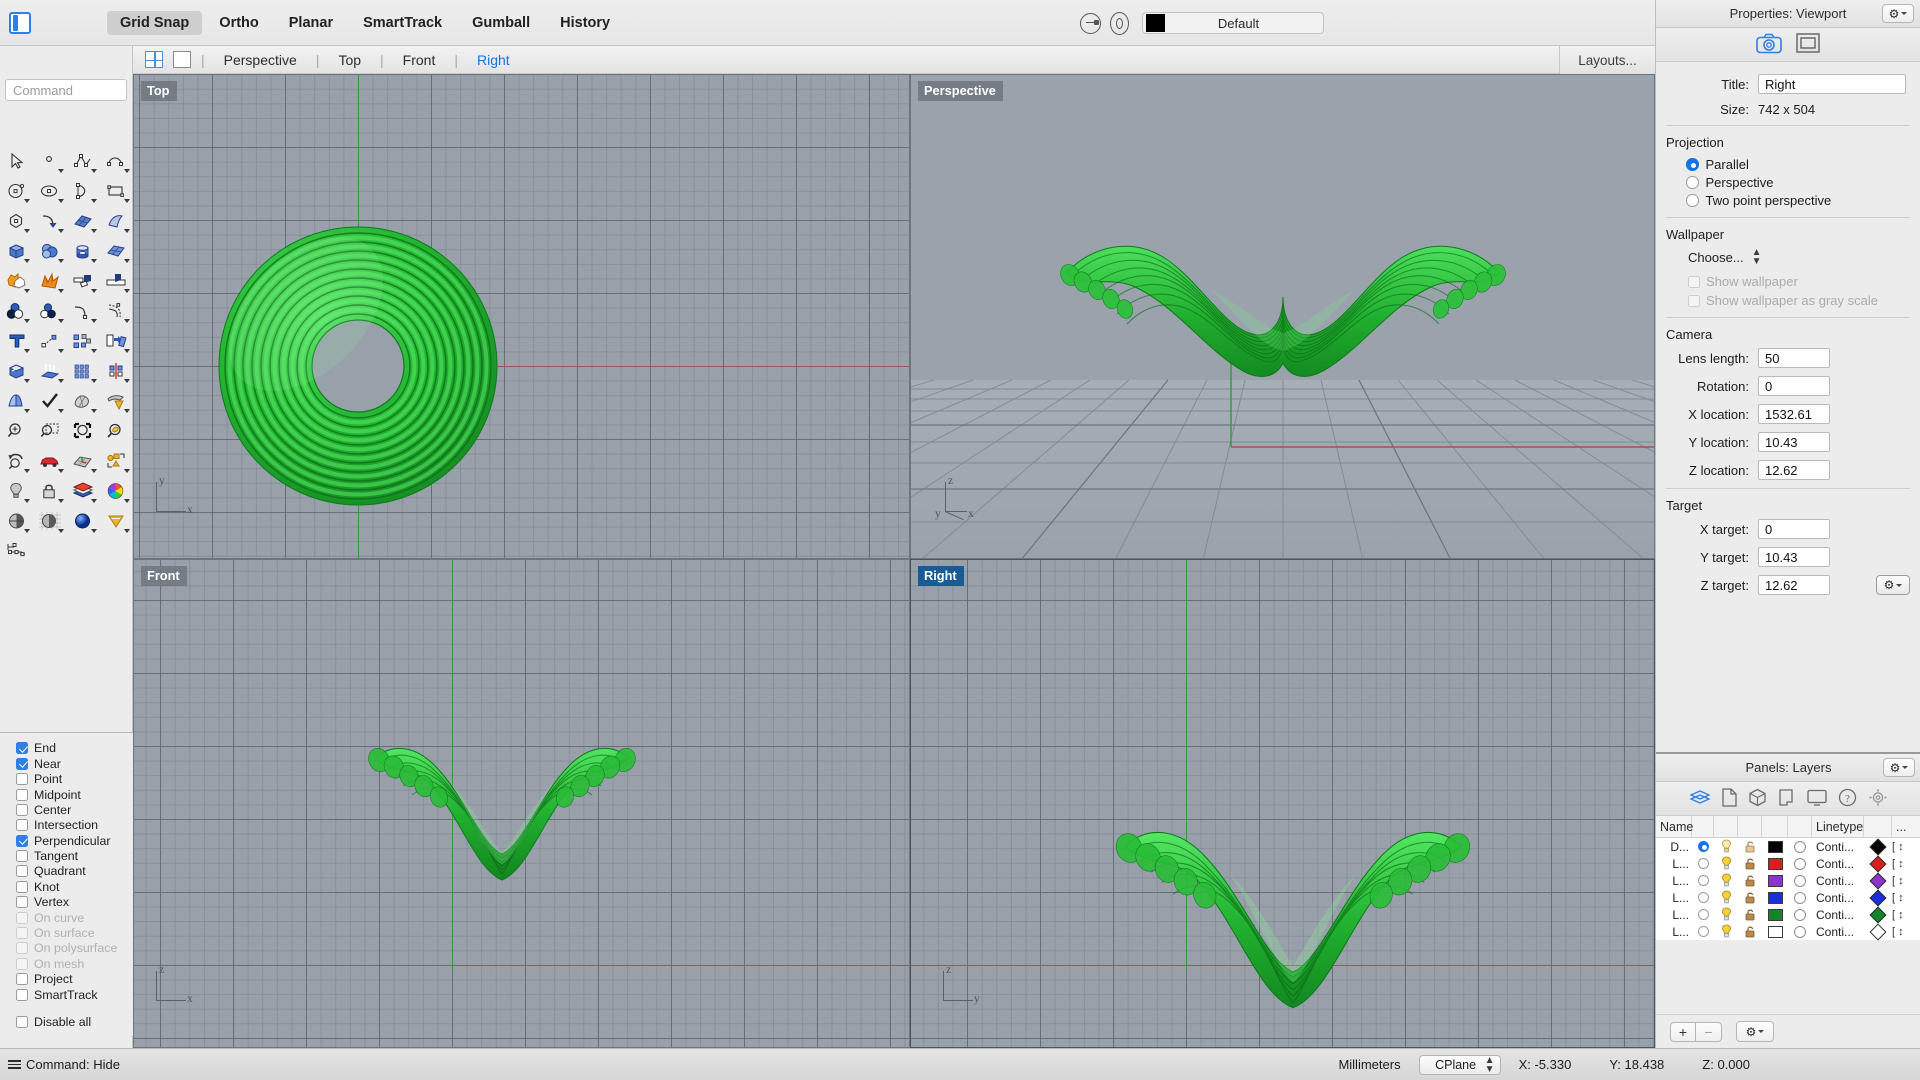 The height and width of the screenshot is (1080, 1920). What do you see at coordinates (1090, 23) in the screenshot?
I see `layer-state-icon` at bounding box center [1090, 23].